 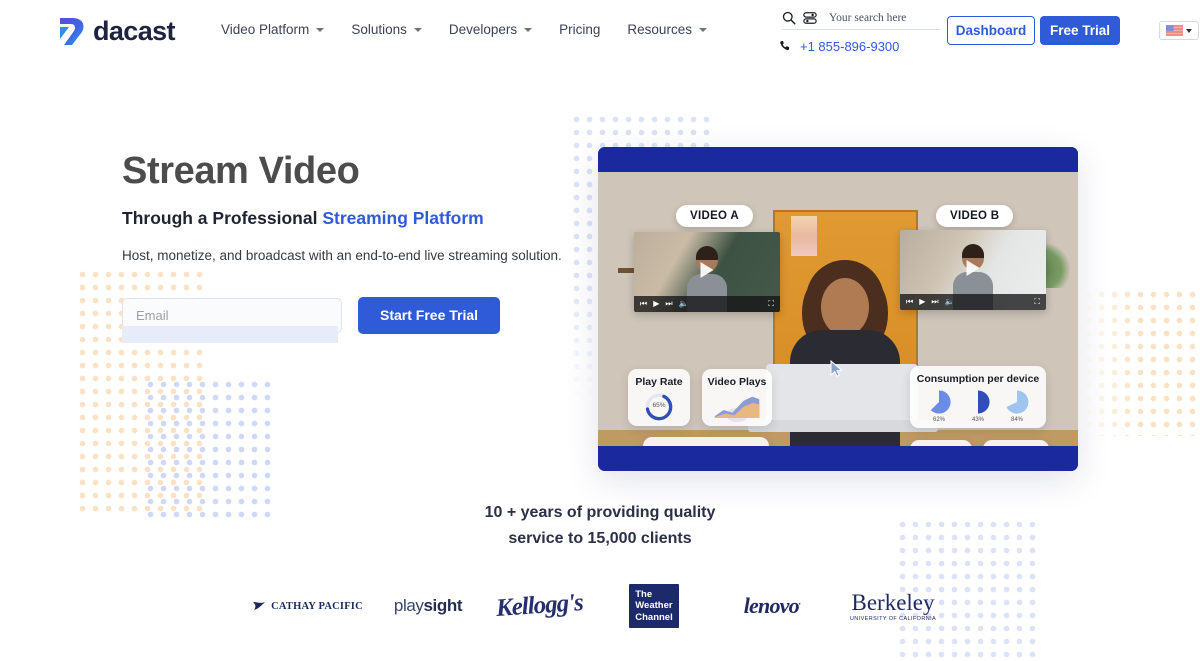 What do you see at coordinates (1016, 420) in the screenshot?
I see `pie-value: 84%` at bounding box center [1016, 420].